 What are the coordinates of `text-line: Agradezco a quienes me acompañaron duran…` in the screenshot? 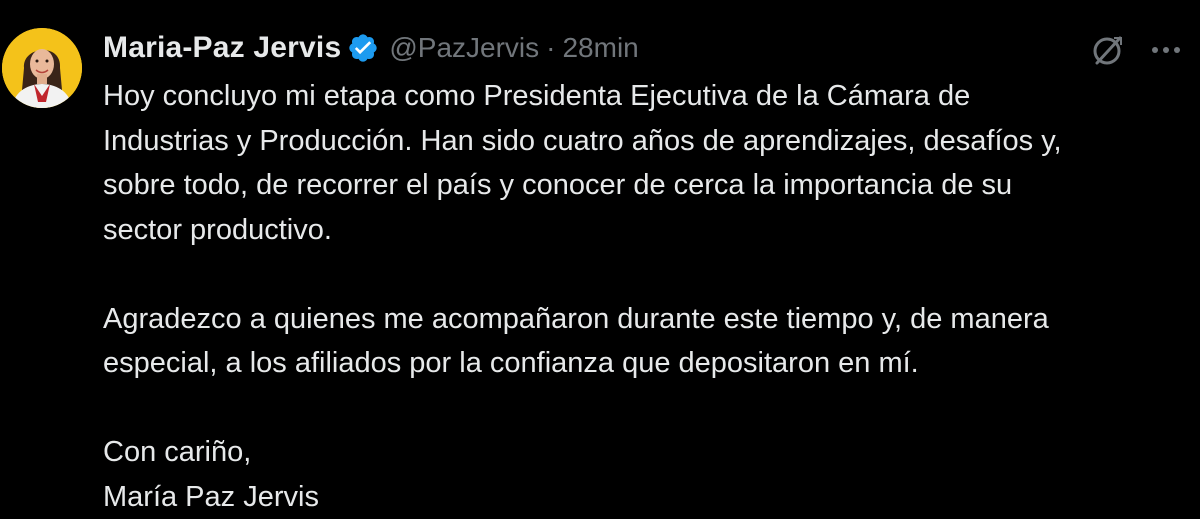 It's located at (643, 319).